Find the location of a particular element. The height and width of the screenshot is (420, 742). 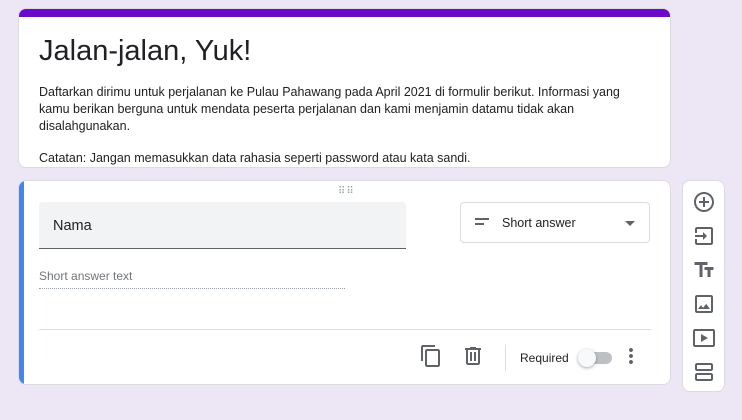

delete-button is located at coordinates (473, 356).